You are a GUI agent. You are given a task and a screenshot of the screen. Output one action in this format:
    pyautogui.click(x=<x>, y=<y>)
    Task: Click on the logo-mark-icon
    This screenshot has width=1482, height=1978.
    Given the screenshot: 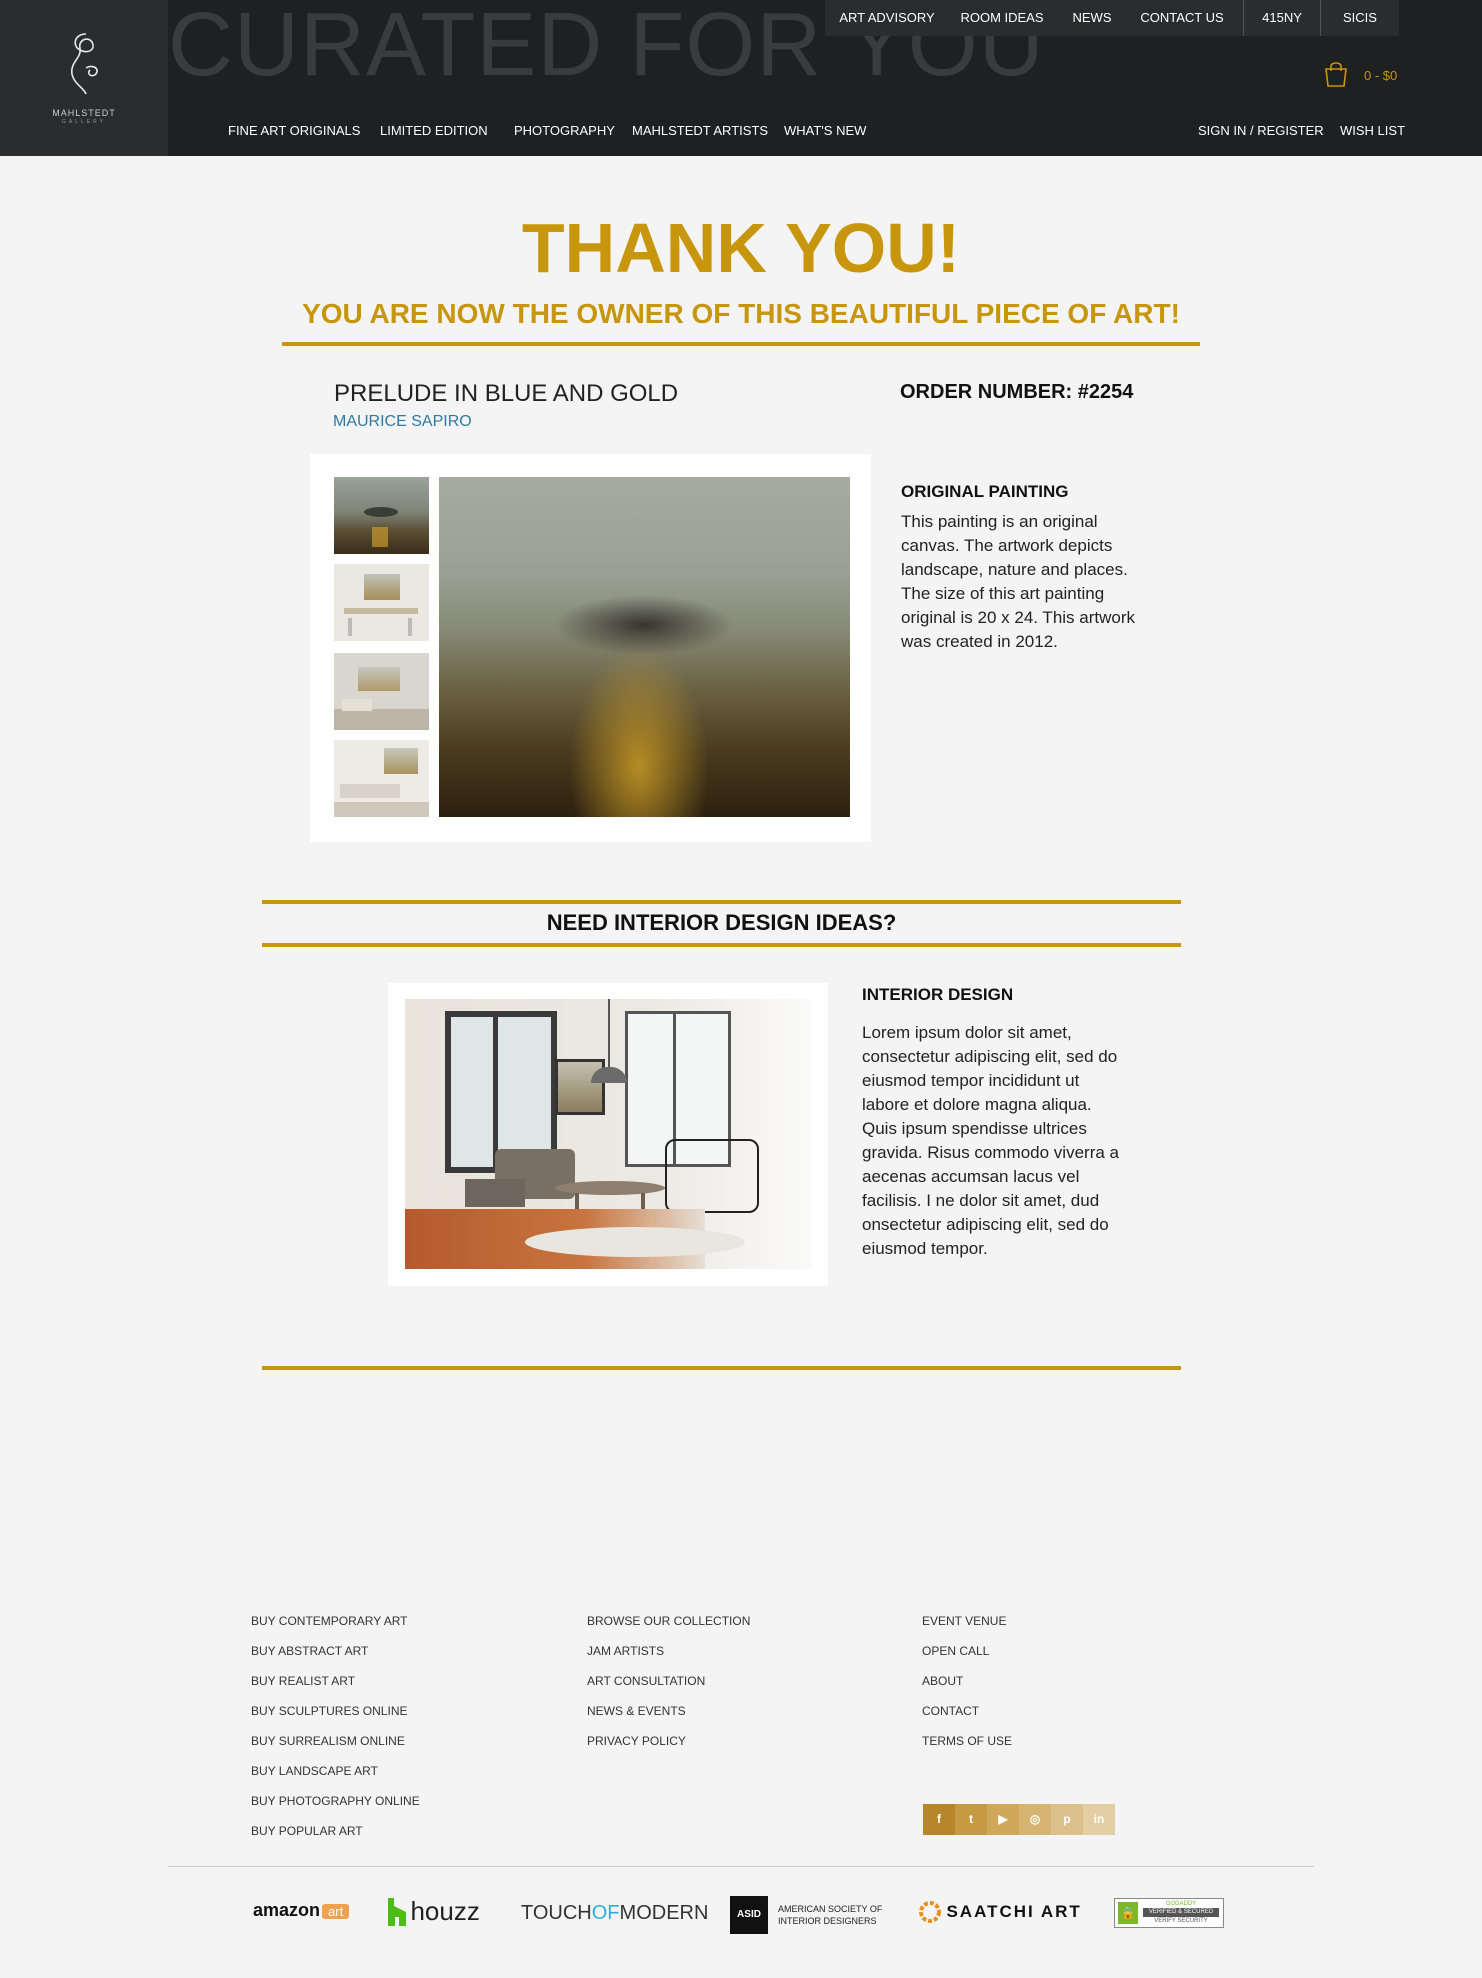 What is the action you would take?
    pyautogui.click(x=84, y=64)
    